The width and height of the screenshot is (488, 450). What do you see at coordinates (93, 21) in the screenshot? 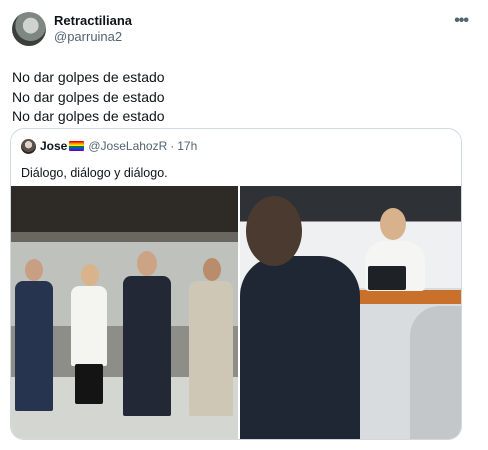
I see `display-name: Retractiliana` at bounding box center [93, 21].